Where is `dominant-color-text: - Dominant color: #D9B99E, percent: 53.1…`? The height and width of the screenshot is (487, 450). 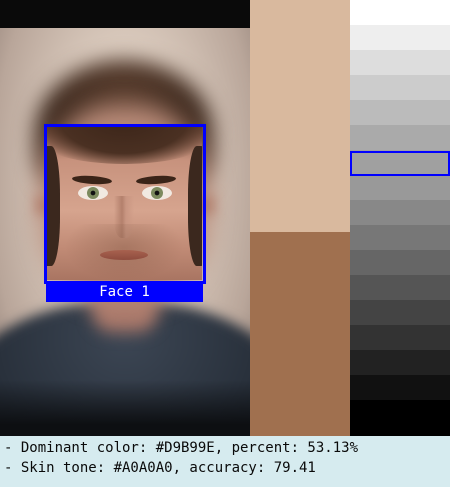
dominant-color-text: - Dominant color: #D9B99E, percent: 53.1… is located at coordinates (181, 448).